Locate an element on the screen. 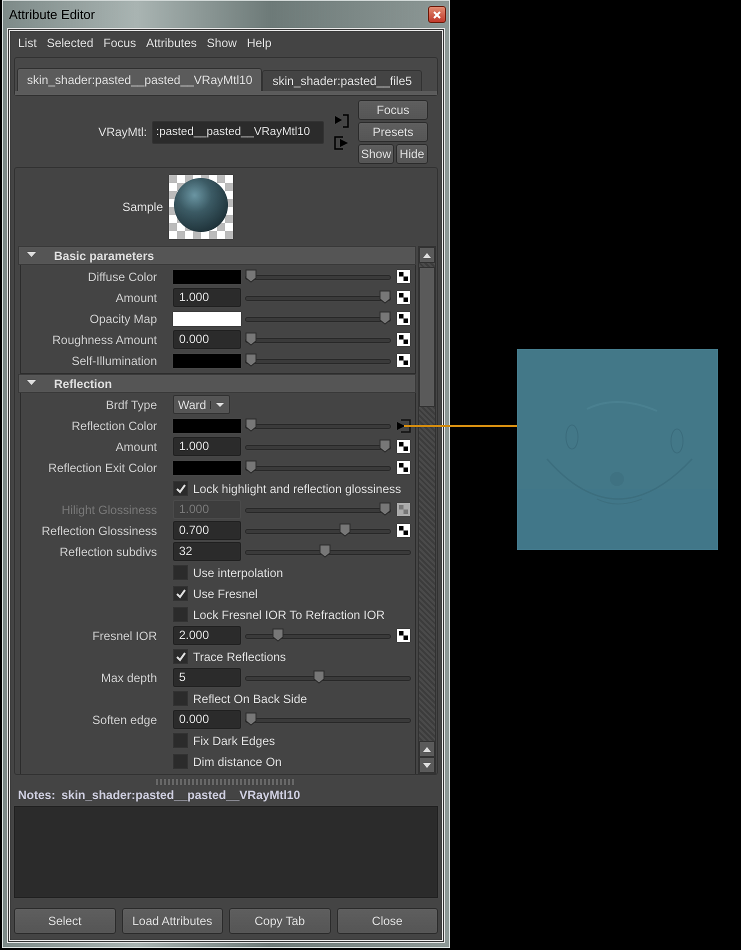 The image size is (741, 950). field-label: Max depth is located at coordinates (129, 677).